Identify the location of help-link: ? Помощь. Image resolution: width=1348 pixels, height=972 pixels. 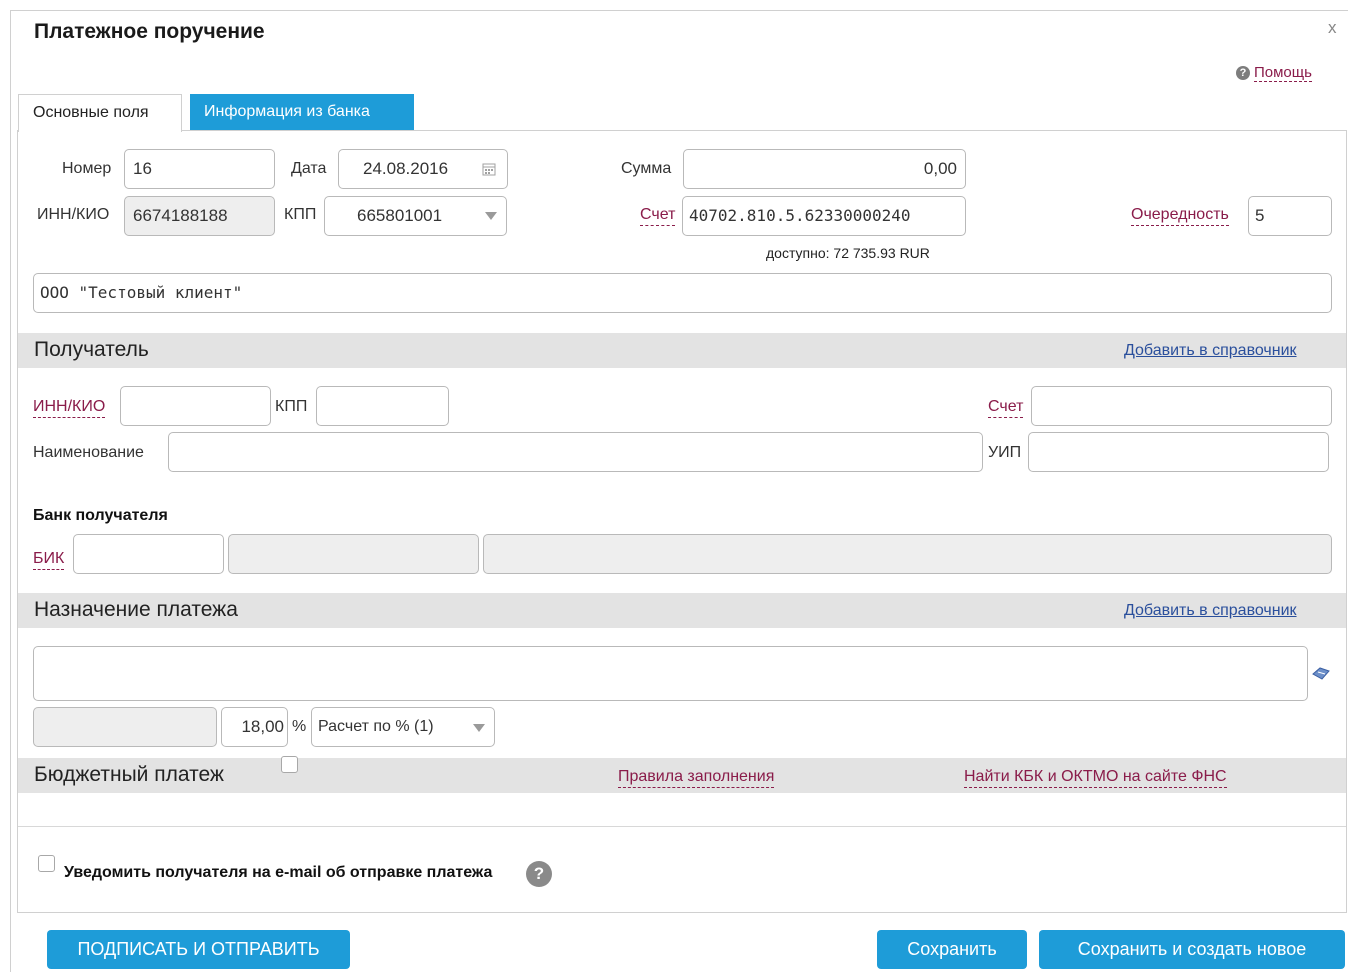
(1274, 73).